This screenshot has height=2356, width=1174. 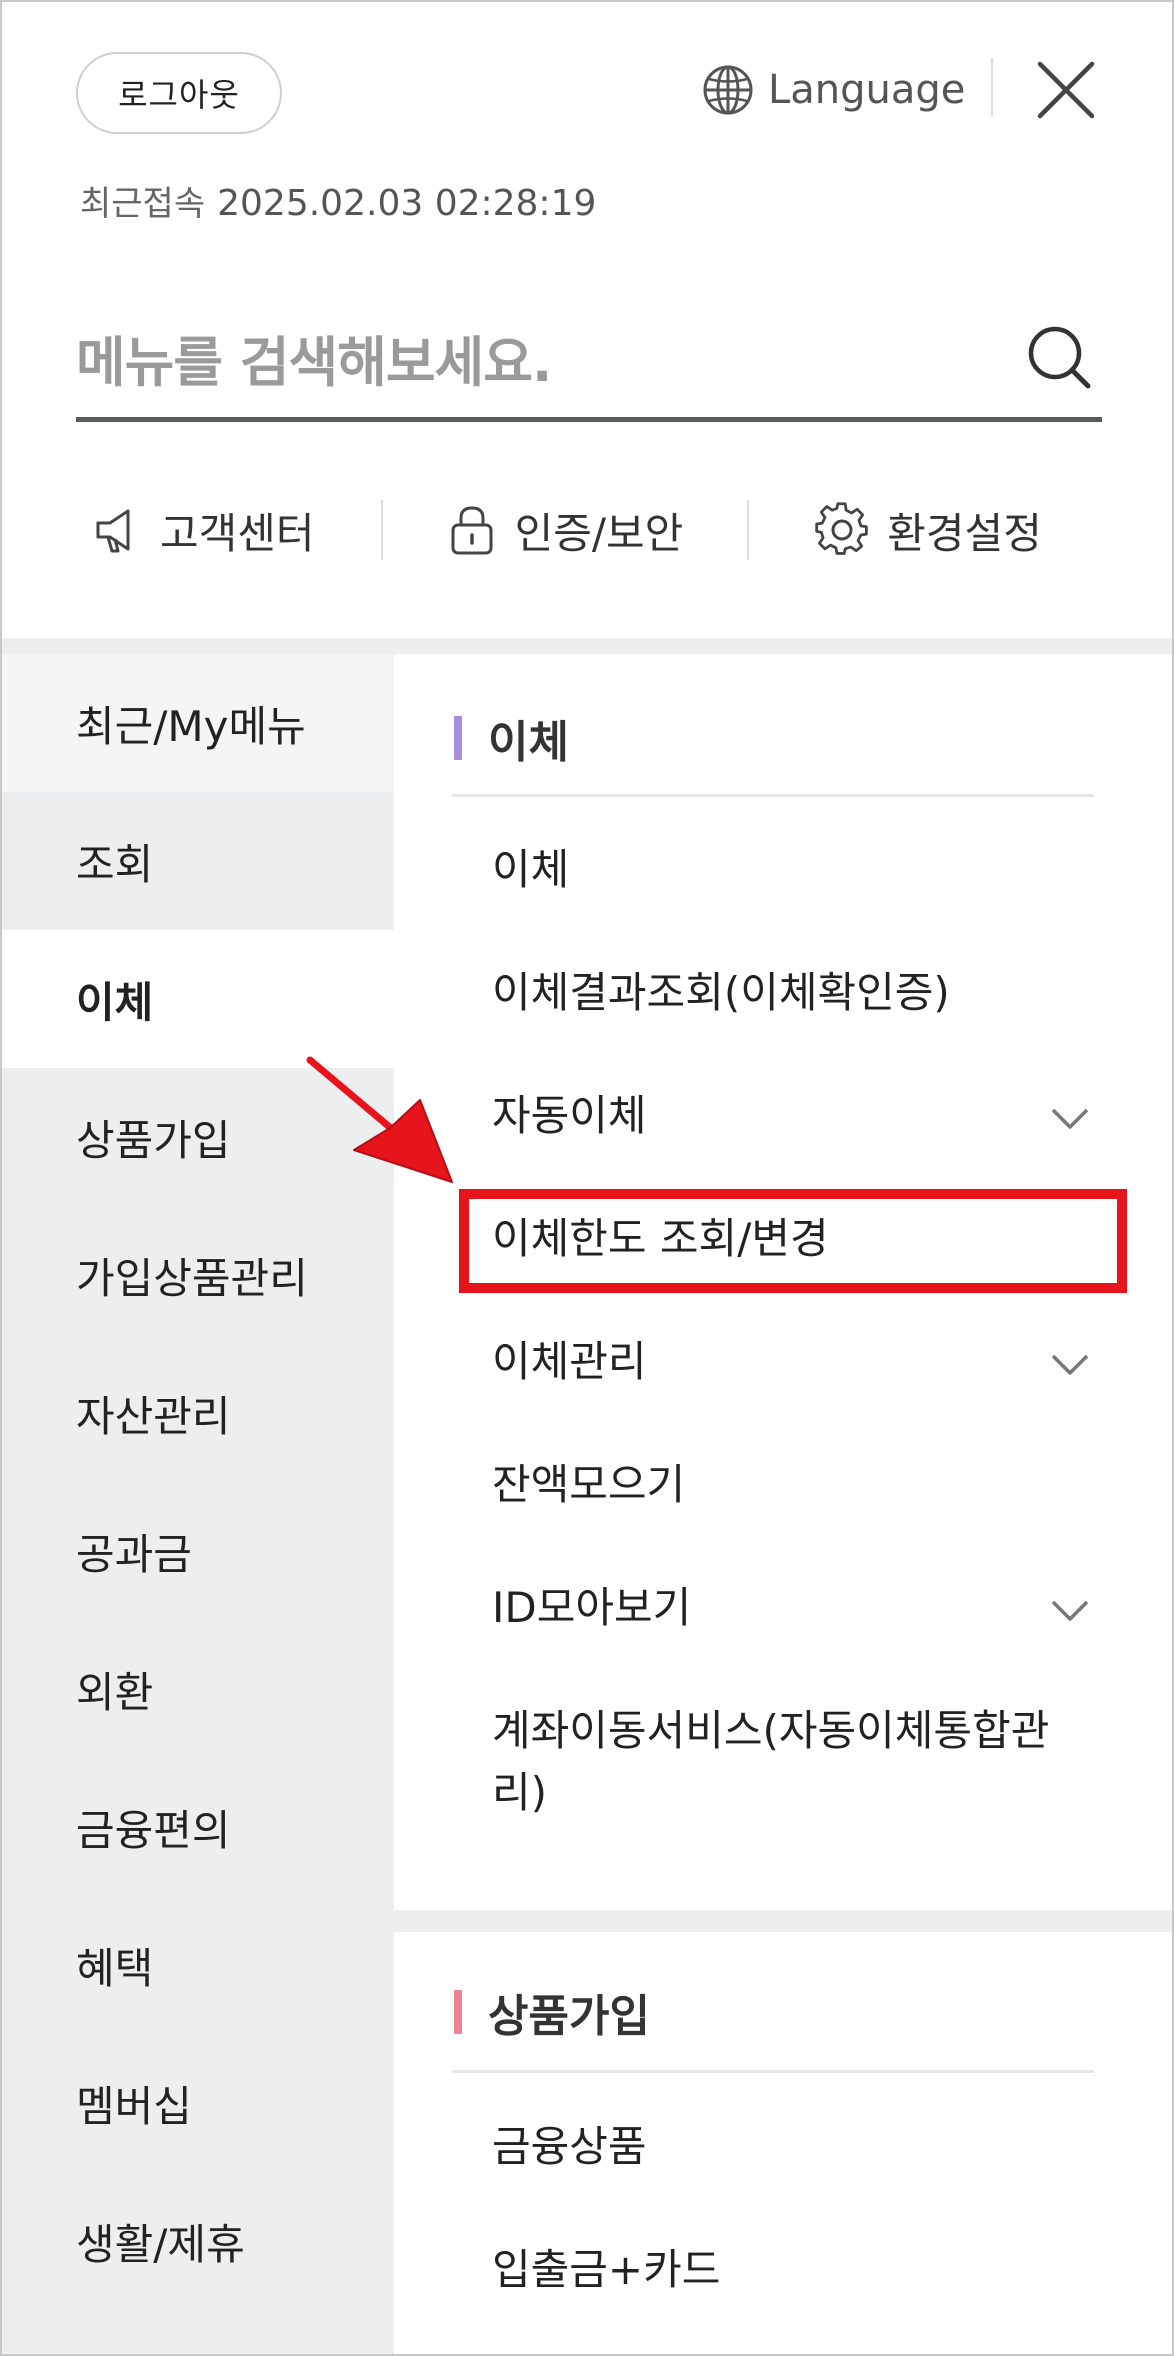 I want to click on auth-security-link: 인증/보안, so click(x=564, y=530).